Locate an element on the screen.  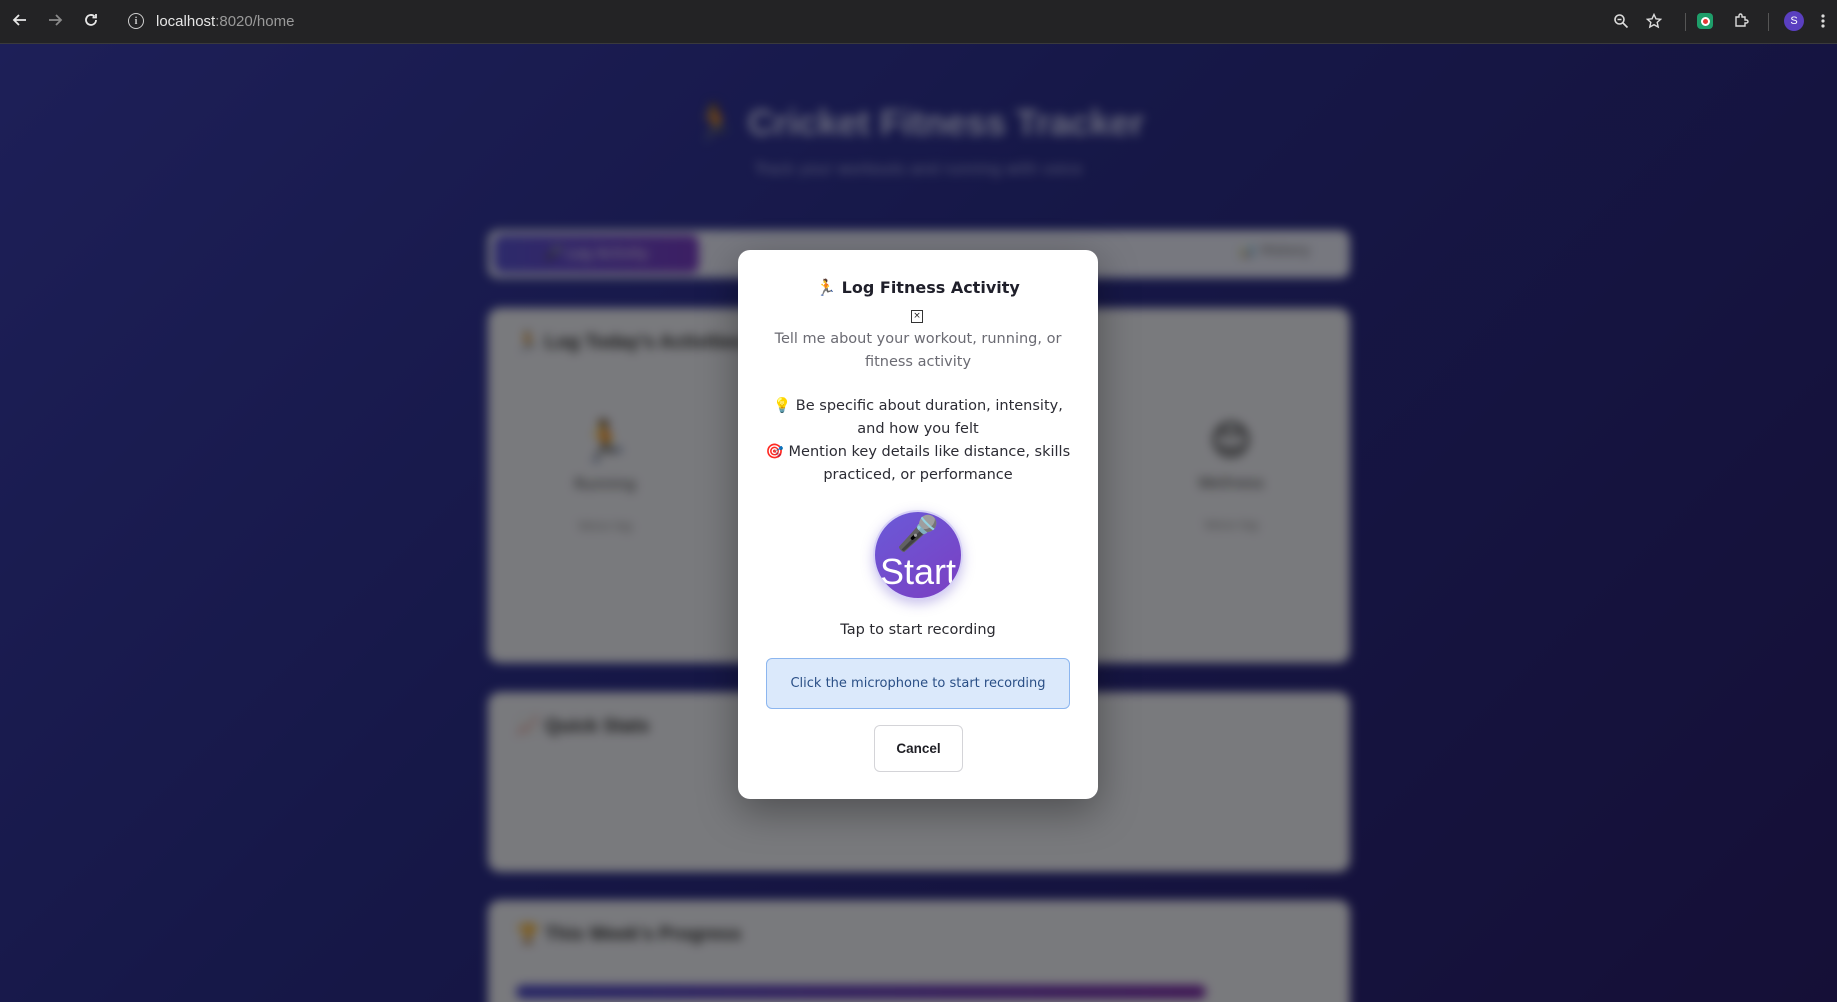
address-bar: i localhost:8020/home is located at coordinates (868, 21).